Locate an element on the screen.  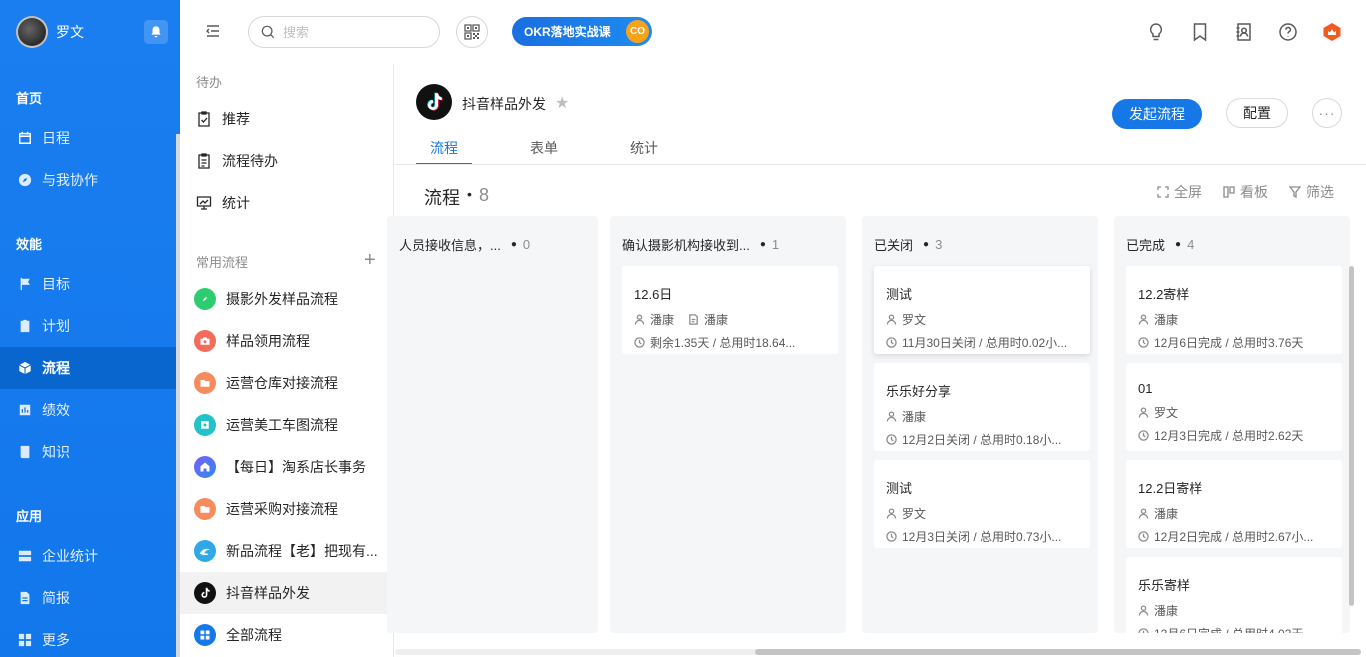
process-item: 样品领用流程 is located at coordinates (286, 341).